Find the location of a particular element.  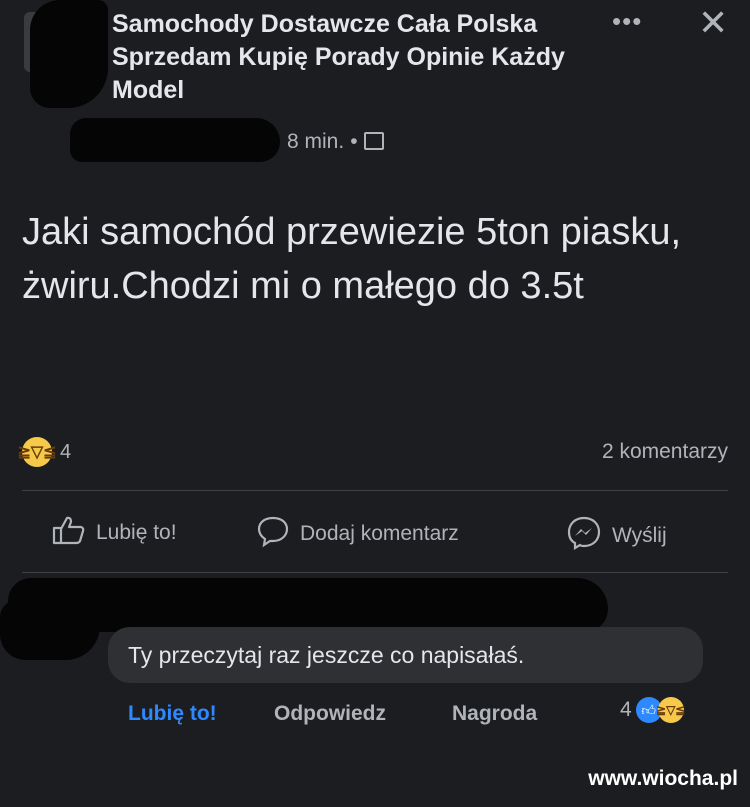

send-button: Wyślij is located at coordinates (616, 536).